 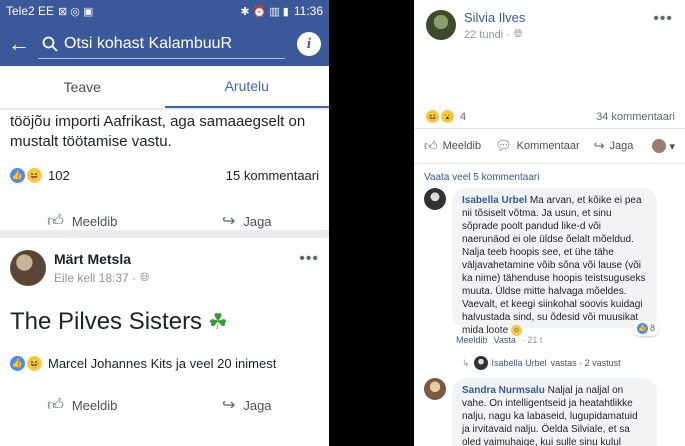 I want to click on identity-selector: ▾, so click(x=663, y=146).